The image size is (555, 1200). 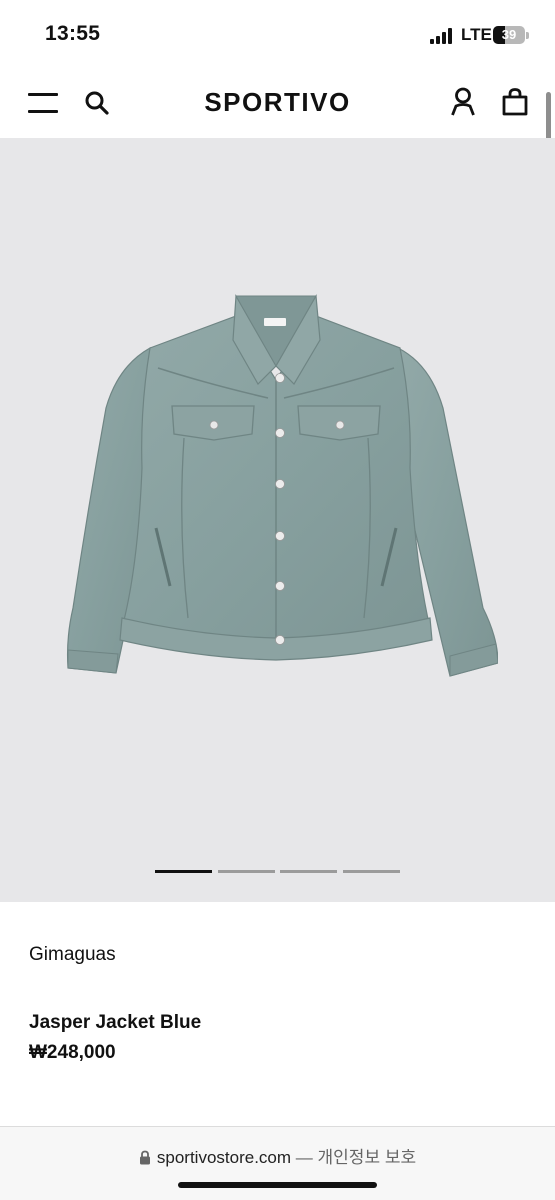 I want to click on battery-cap, so click(x=527, y=35).